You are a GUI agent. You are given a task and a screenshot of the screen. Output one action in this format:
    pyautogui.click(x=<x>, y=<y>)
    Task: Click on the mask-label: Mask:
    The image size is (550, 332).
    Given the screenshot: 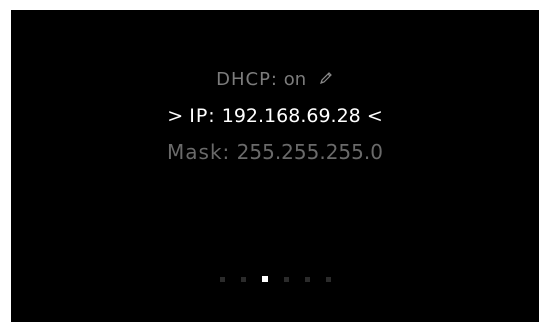 What is the action you would take?
    pyautogui.click(x=199, y=152)
    